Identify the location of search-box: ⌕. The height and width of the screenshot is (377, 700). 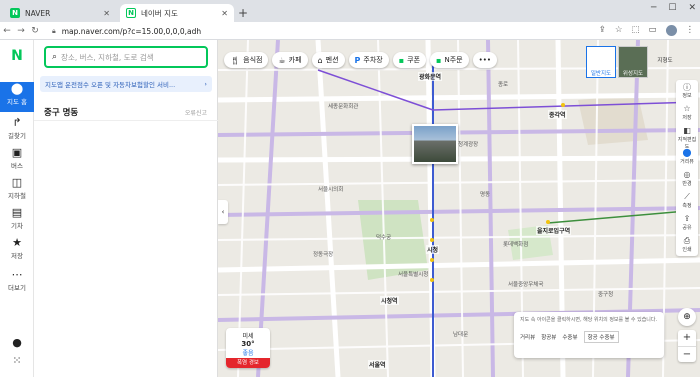
(126, 57).